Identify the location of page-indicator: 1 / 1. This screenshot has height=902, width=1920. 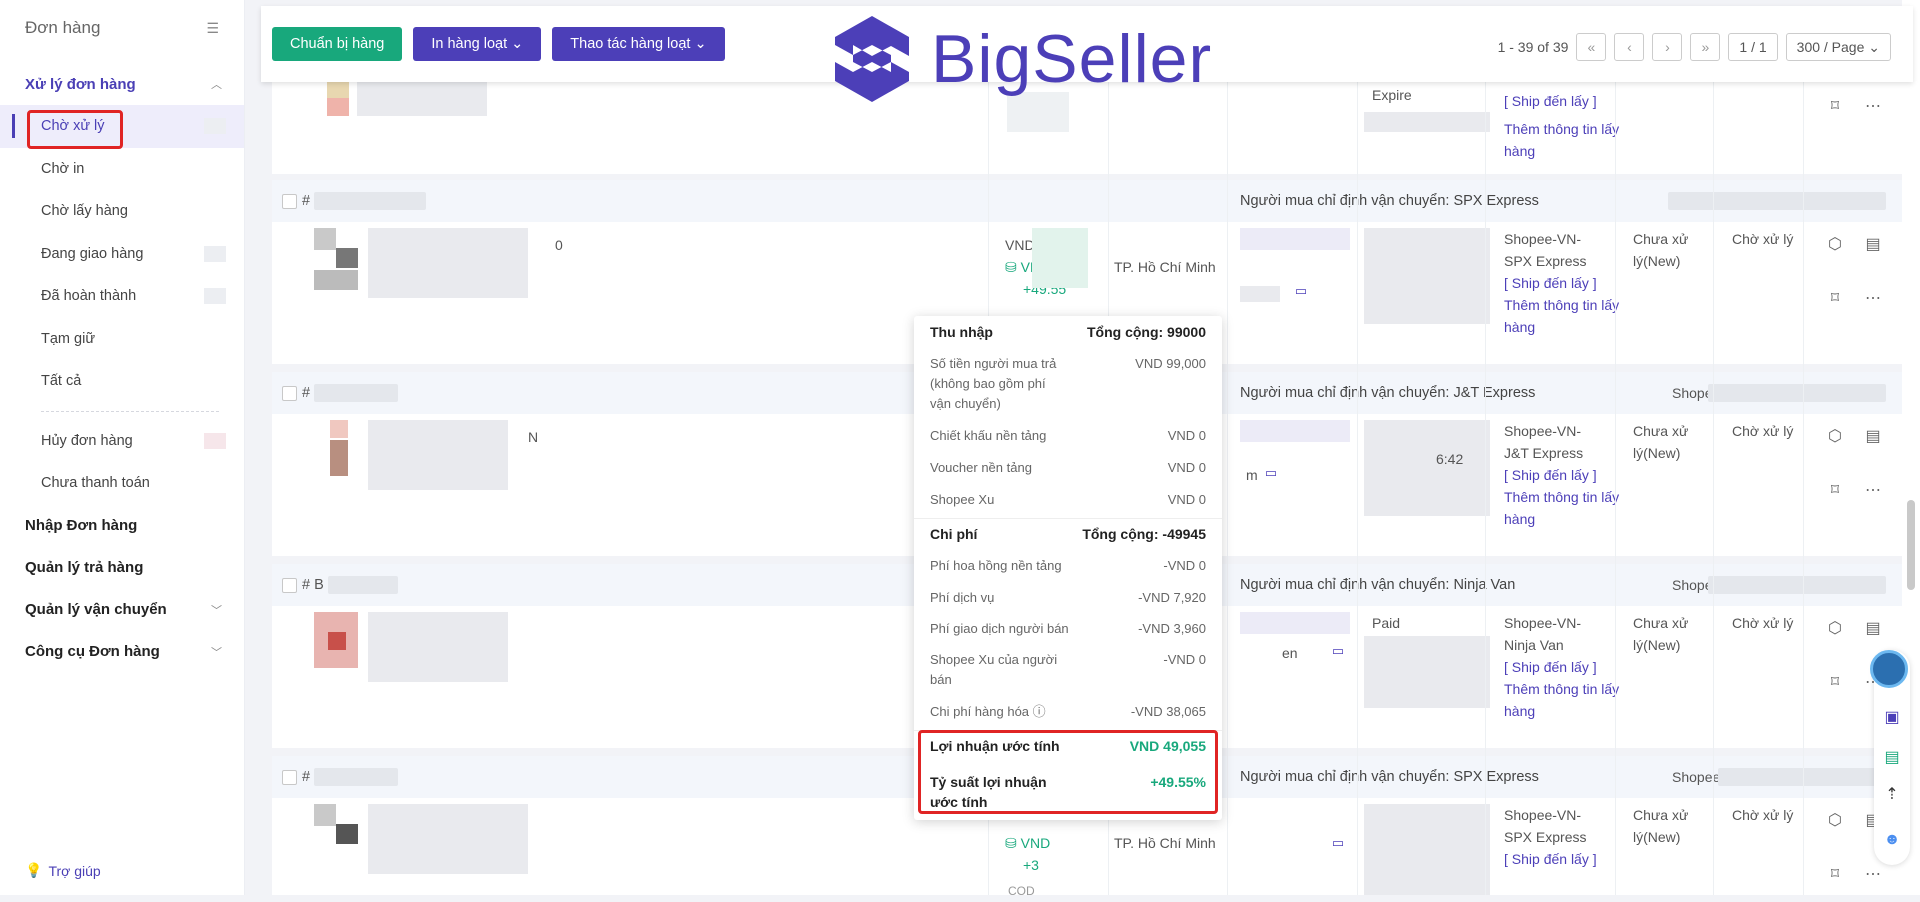
(1753, 47).